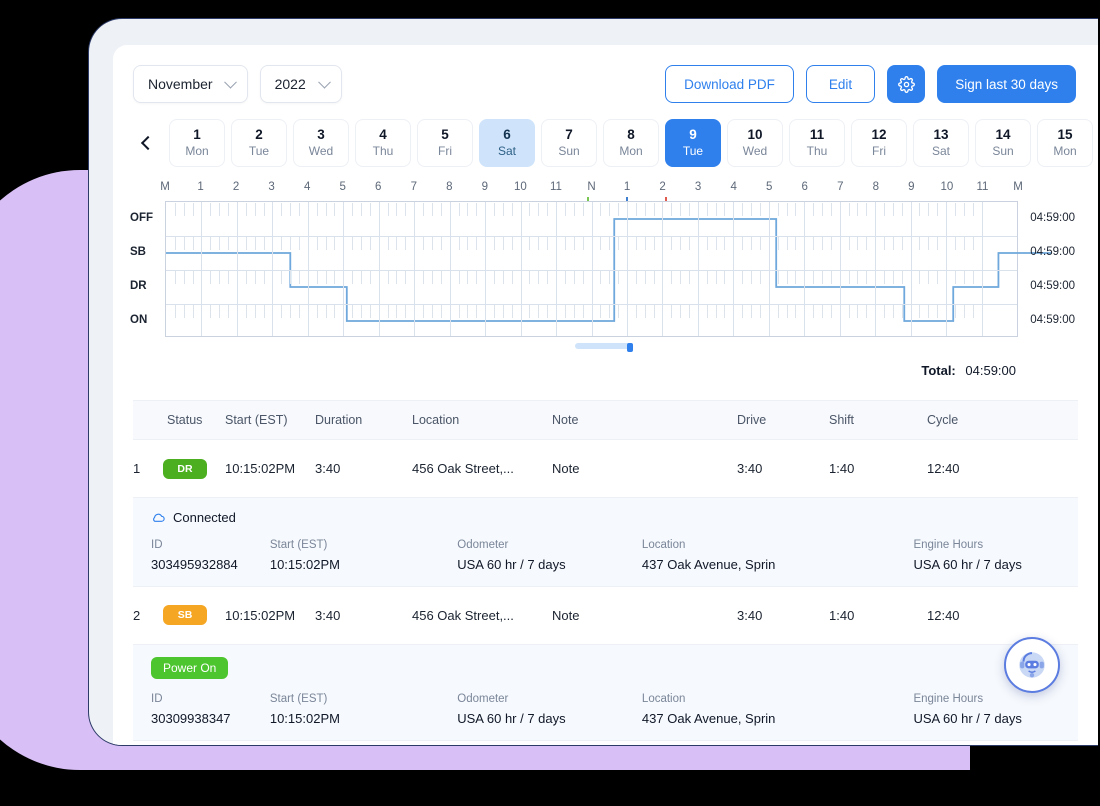 Image resolution: width=1100 pixels, height=806 pixels. Describe the element at coordinates (304, 718) in the screenshot. I see `field-start-value: 10:15:02PM` at that location.